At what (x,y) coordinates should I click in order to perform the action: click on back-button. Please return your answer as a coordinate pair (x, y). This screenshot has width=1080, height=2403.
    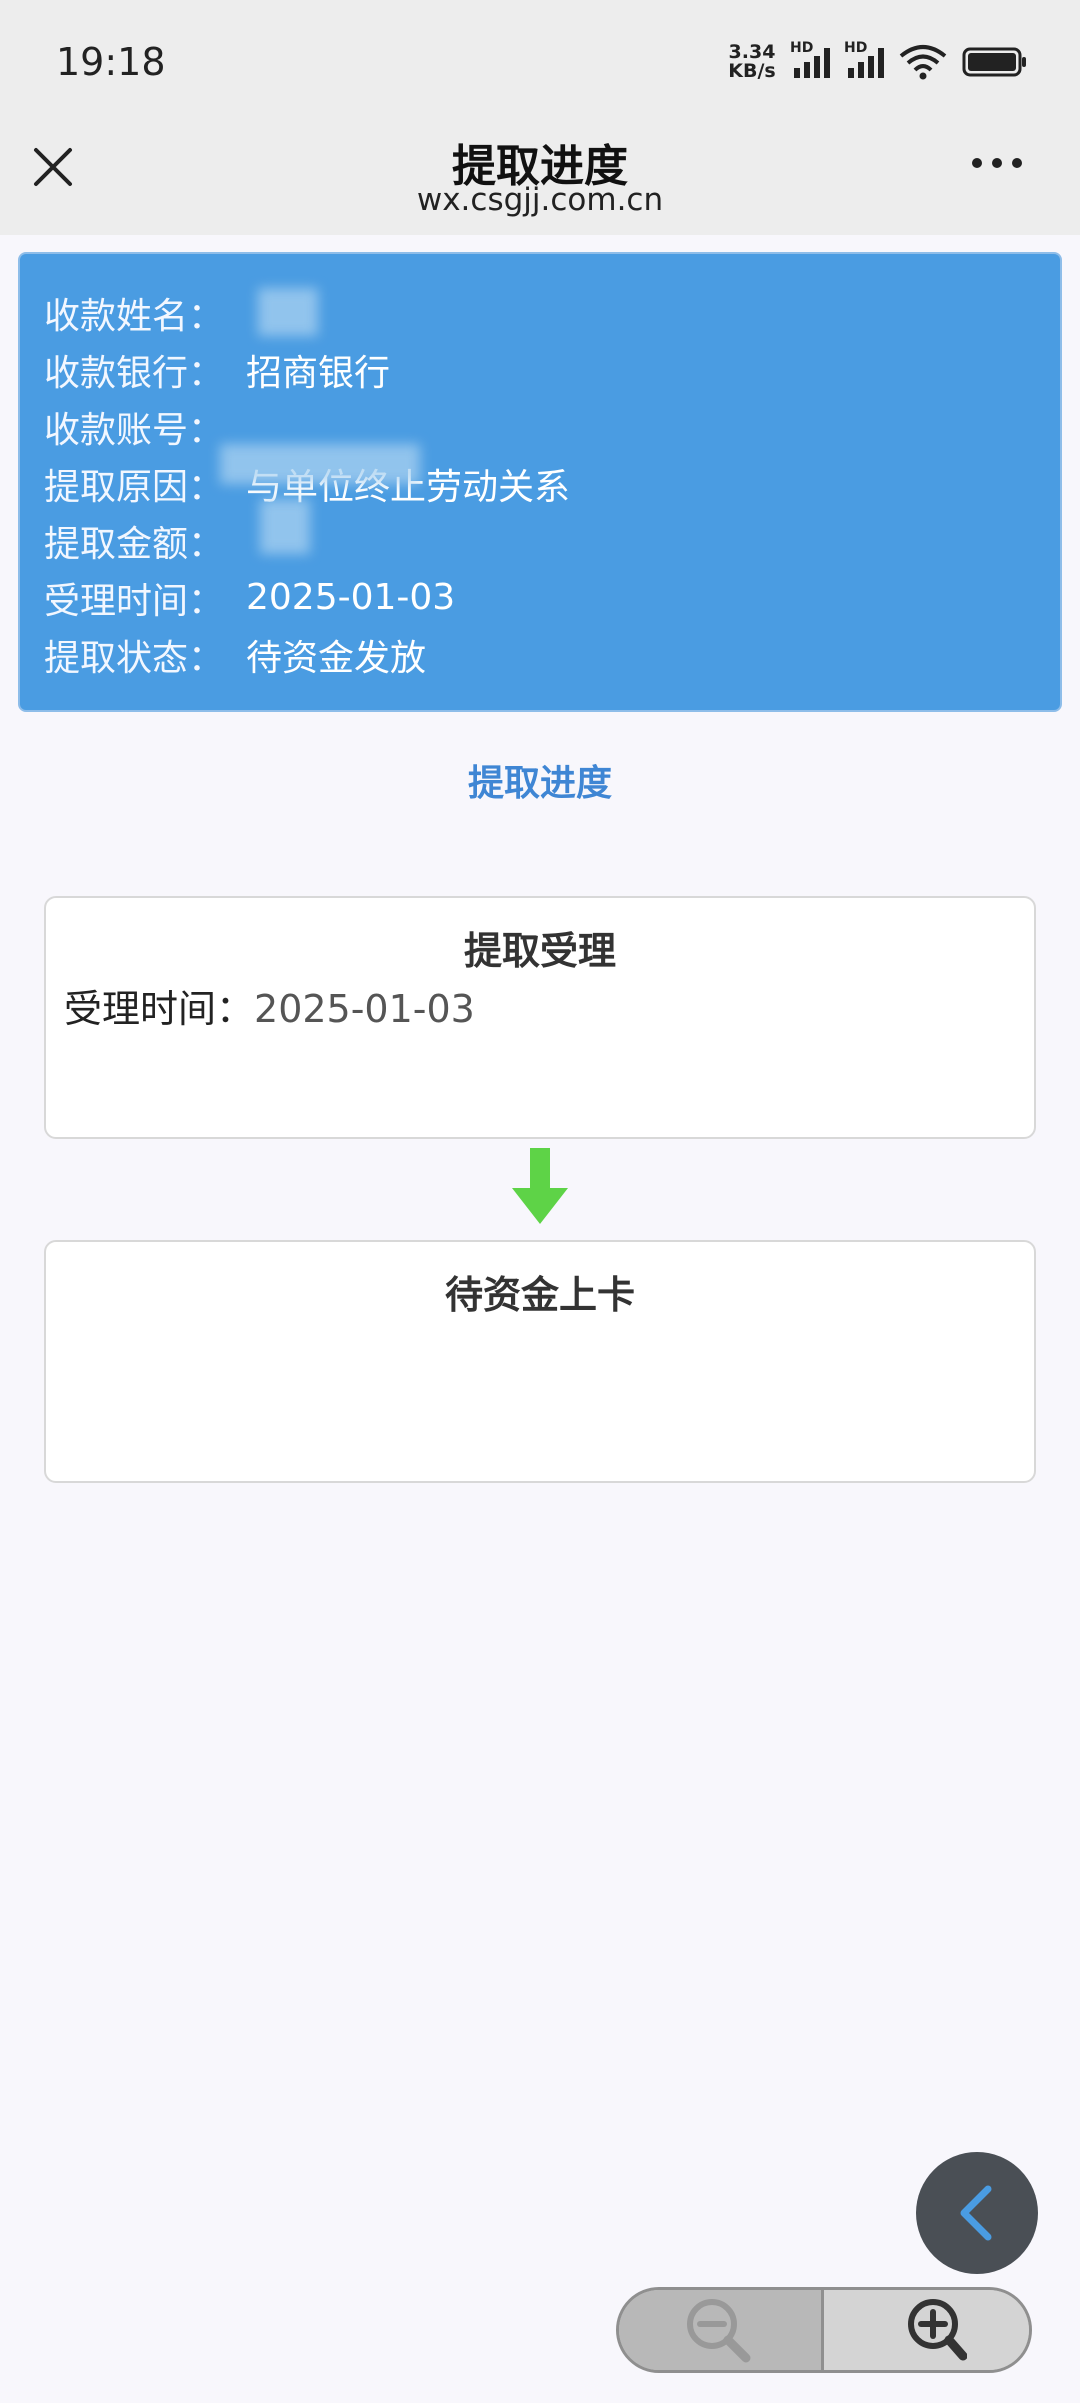
    Looking at the image, I should click on (977, 2213).